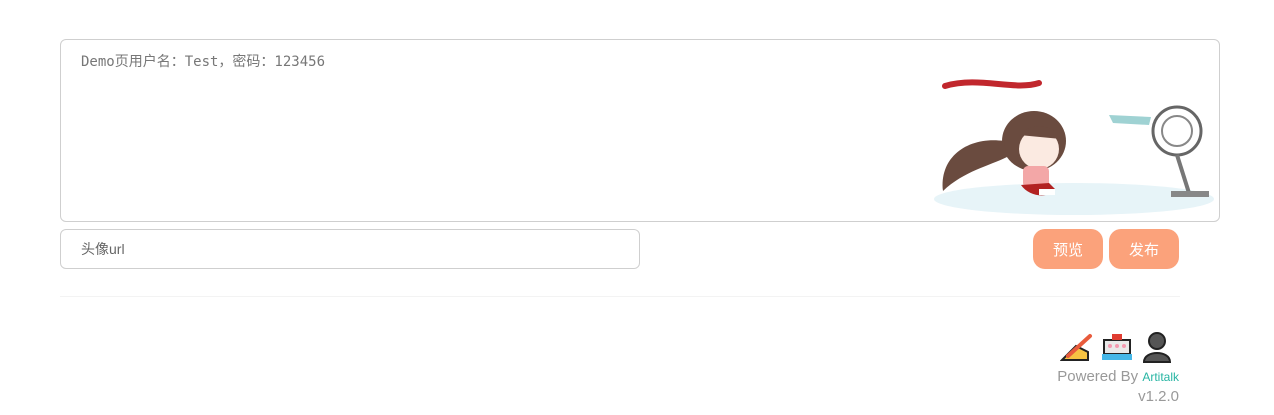 The width and height of the screenshot is (1274, 415). What do you see at coordinates (1144, 249) in the screenshot?
I see `publish-button: 发布` at bounding box center [1144, 249].